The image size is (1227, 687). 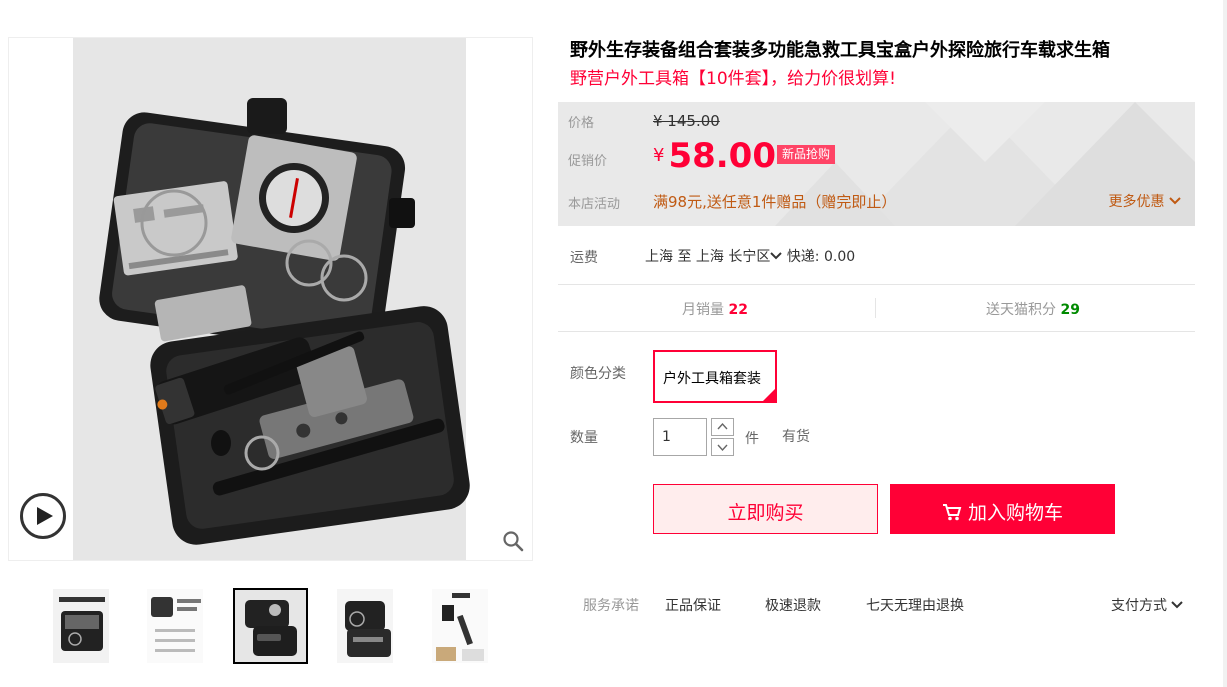 I want to click on payment-method-dropdown: 支付方式, so click(x=1147, y=605).